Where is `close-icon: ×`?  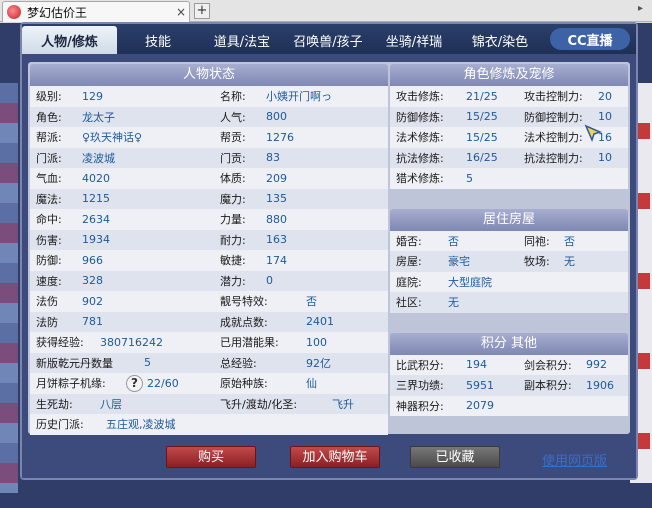 close-icon: × is located at coordinates (181, 12).